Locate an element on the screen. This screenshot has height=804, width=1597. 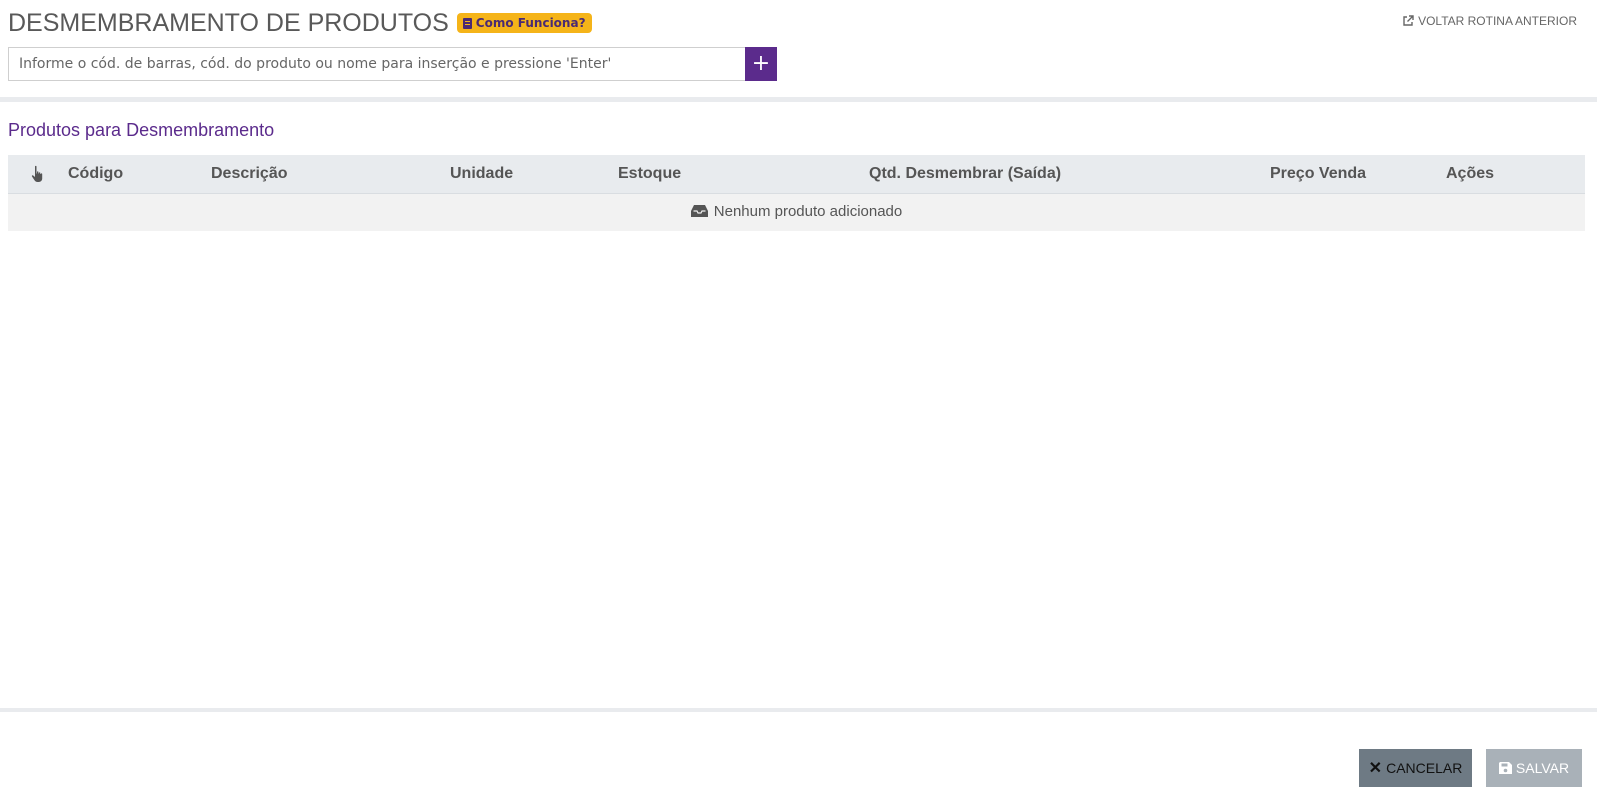
cancel-button: ✕ CANCELAR is located at coordinates (1415, 768).